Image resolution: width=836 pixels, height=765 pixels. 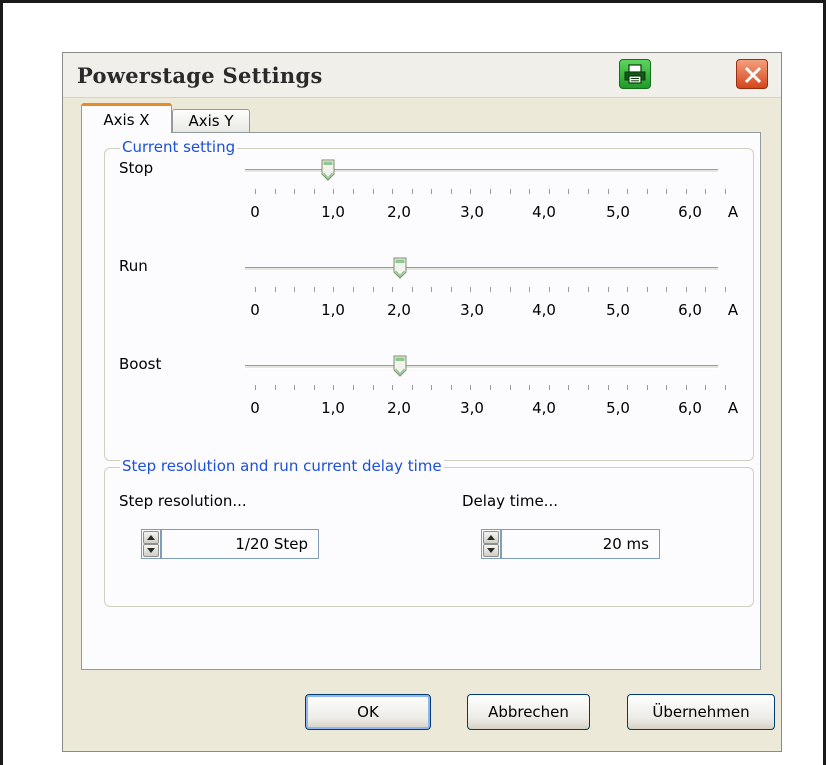 I want to click on page-border-right, so click(x=824, y=382).